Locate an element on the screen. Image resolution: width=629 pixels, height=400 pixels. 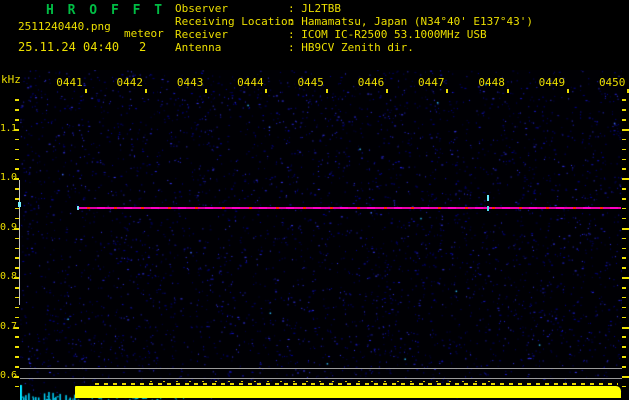
time-tick-label: 0449 is located at coordinates (552, 82).